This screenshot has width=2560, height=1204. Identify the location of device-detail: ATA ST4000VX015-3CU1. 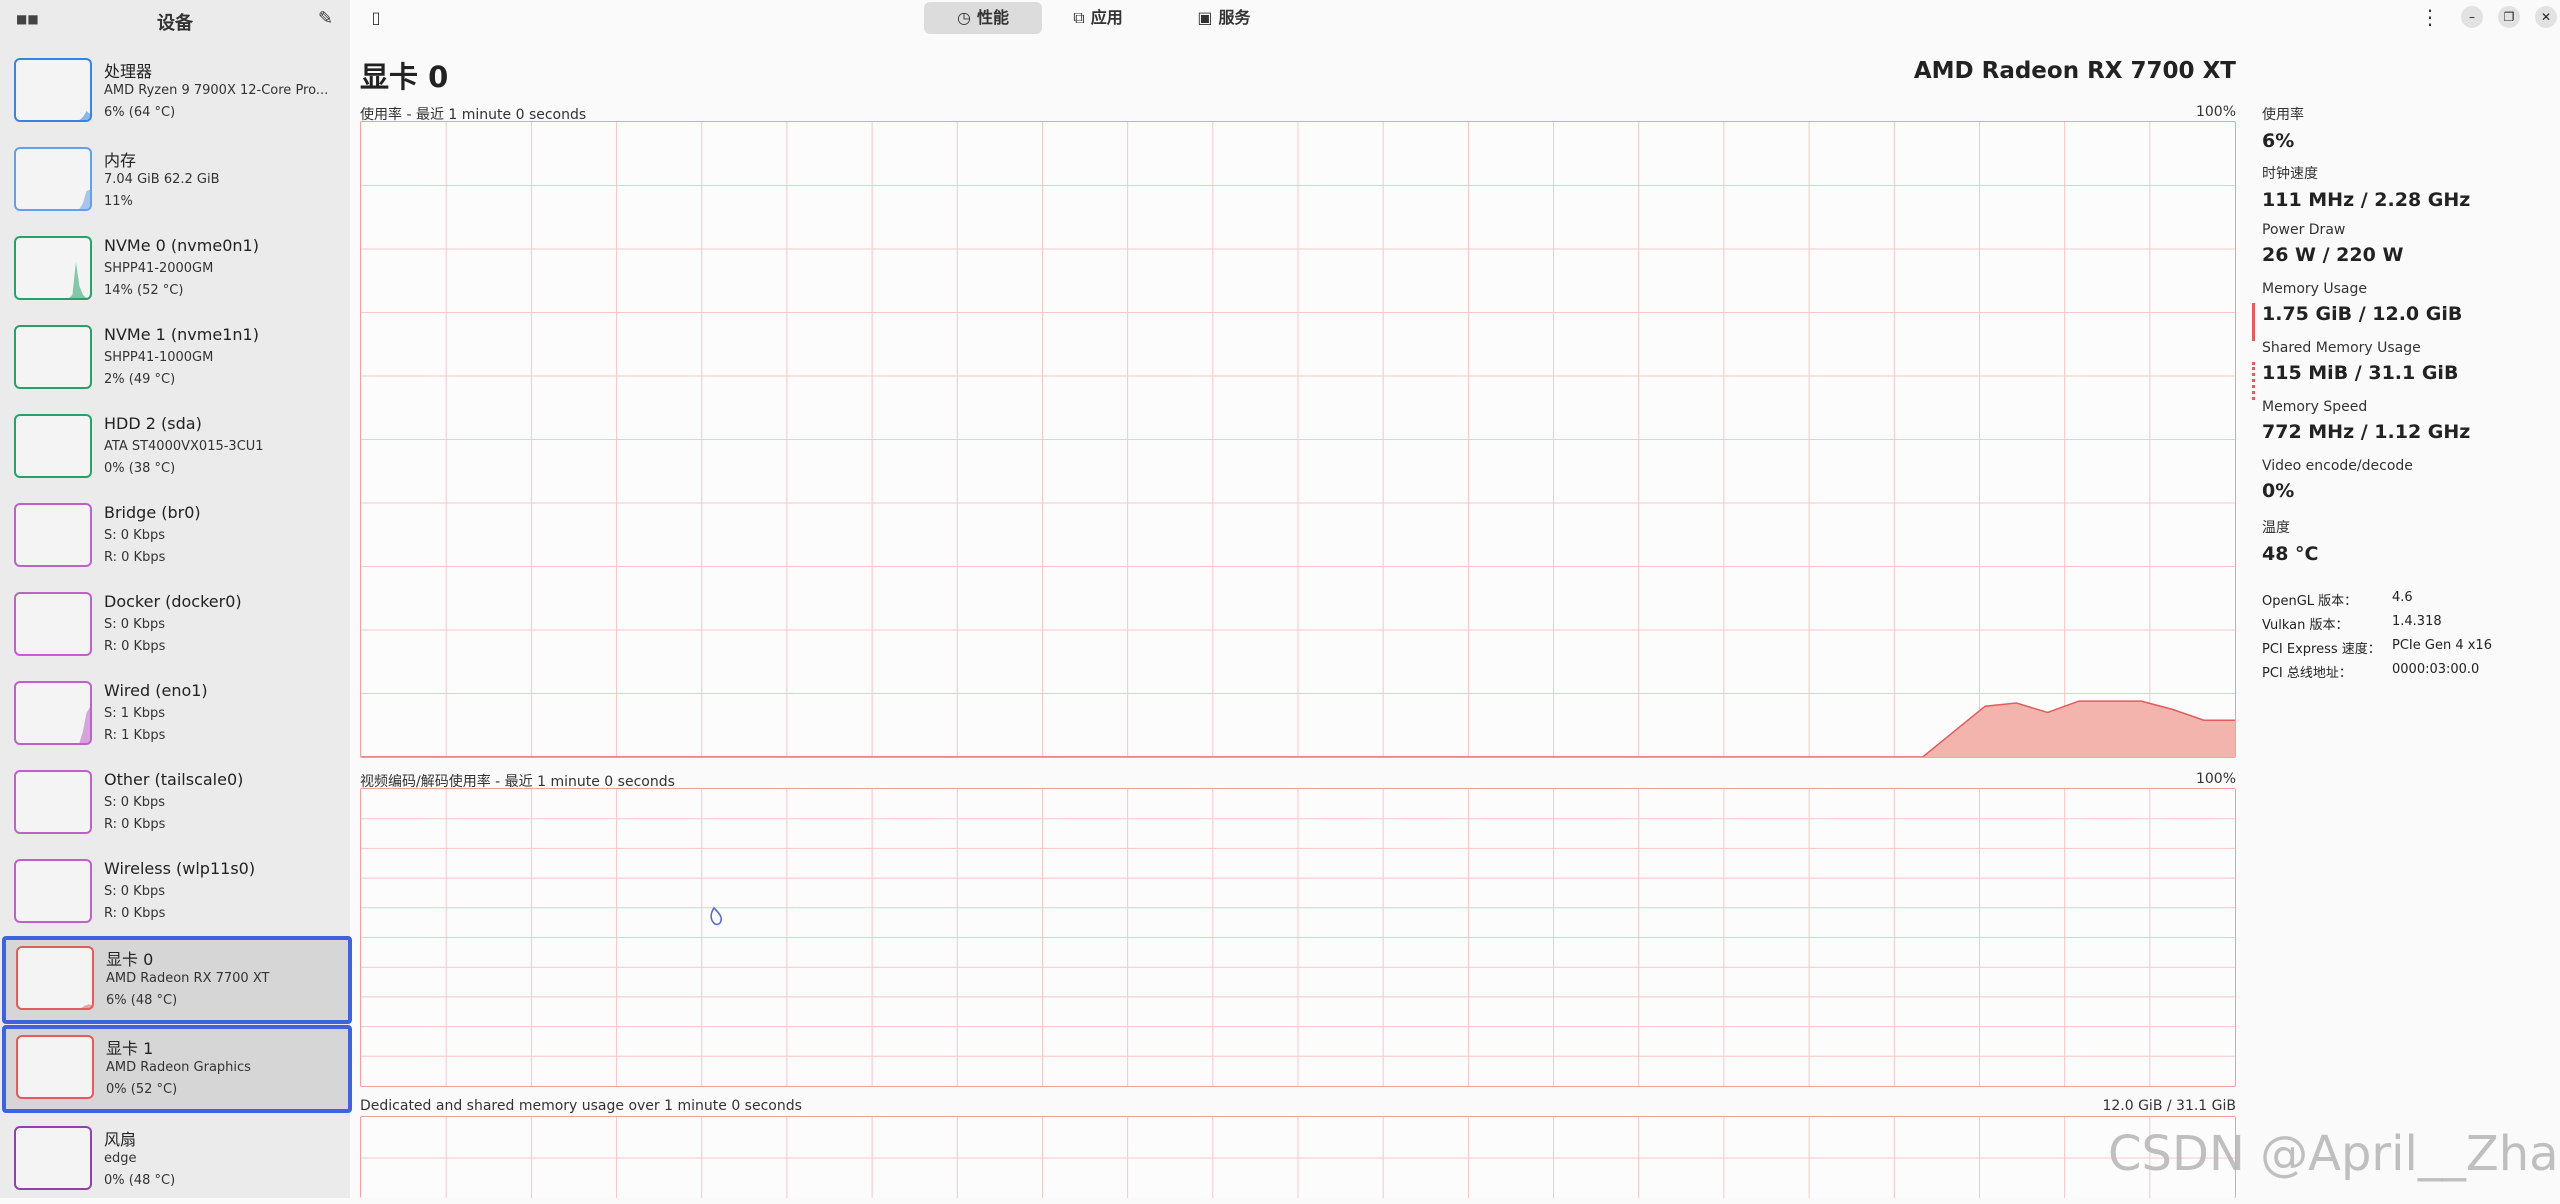
(184, 446).